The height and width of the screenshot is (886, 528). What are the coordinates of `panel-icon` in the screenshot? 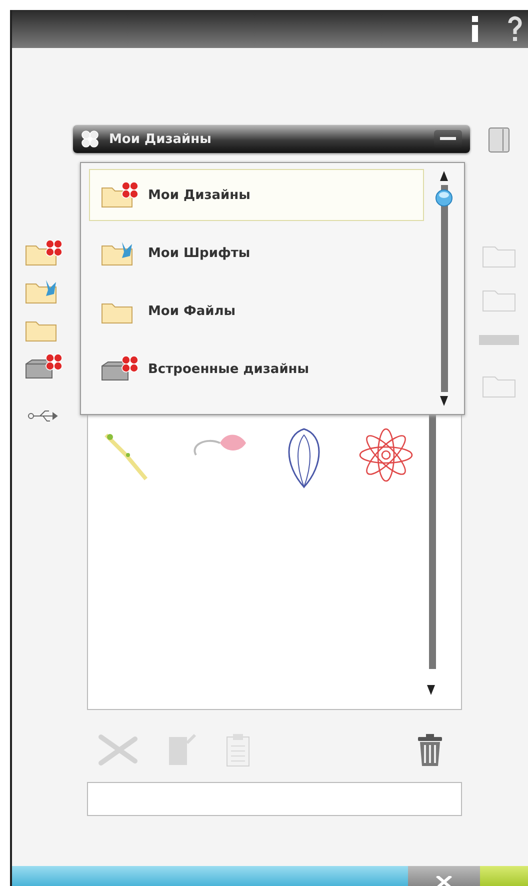 It's located at (499, 140).